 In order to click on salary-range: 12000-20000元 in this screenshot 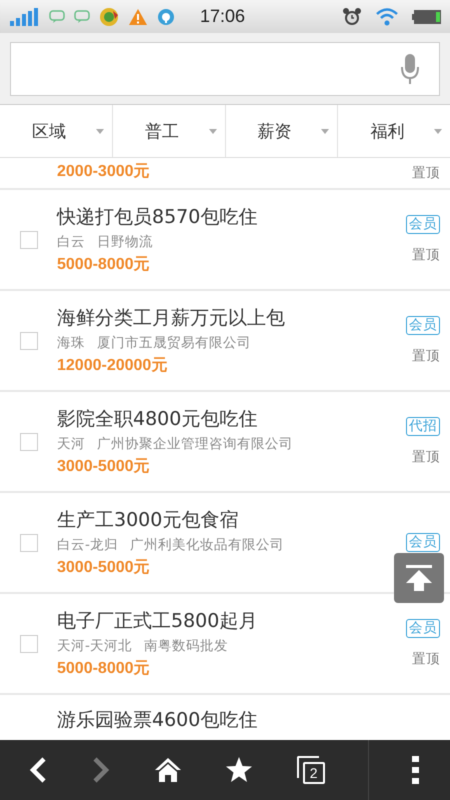, I will do `click(112, 366)`.